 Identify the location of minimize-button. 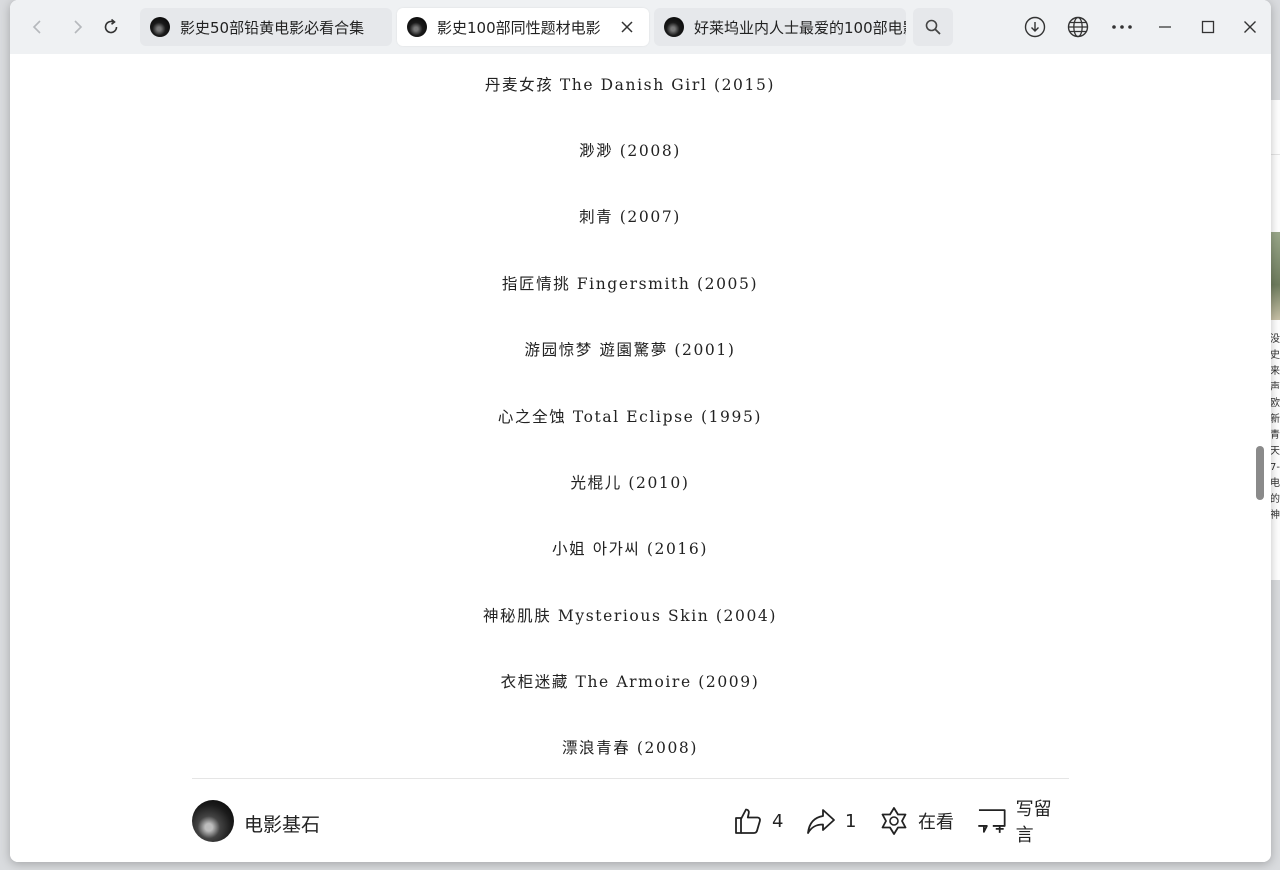
(1165, 27).